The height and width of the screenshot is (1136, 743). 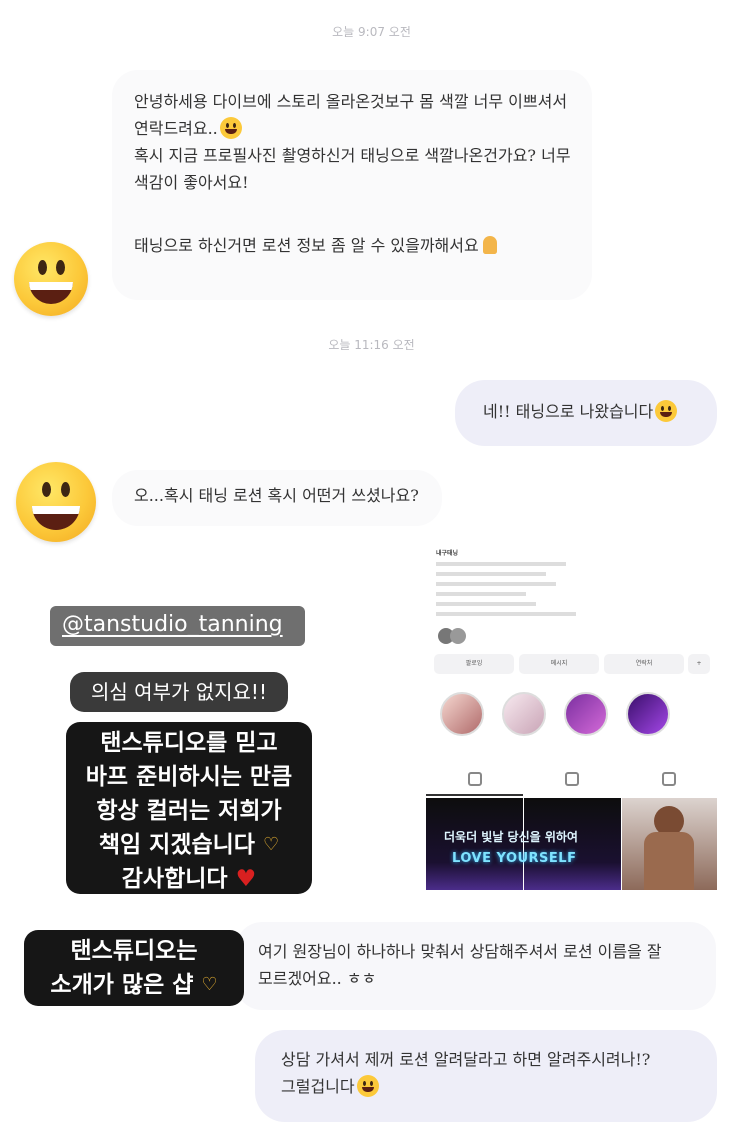 What do you see at coordinates (363, 128) in the screenshot?
I see `message-line: 연락드려요..` at bounding box center [363, 128].